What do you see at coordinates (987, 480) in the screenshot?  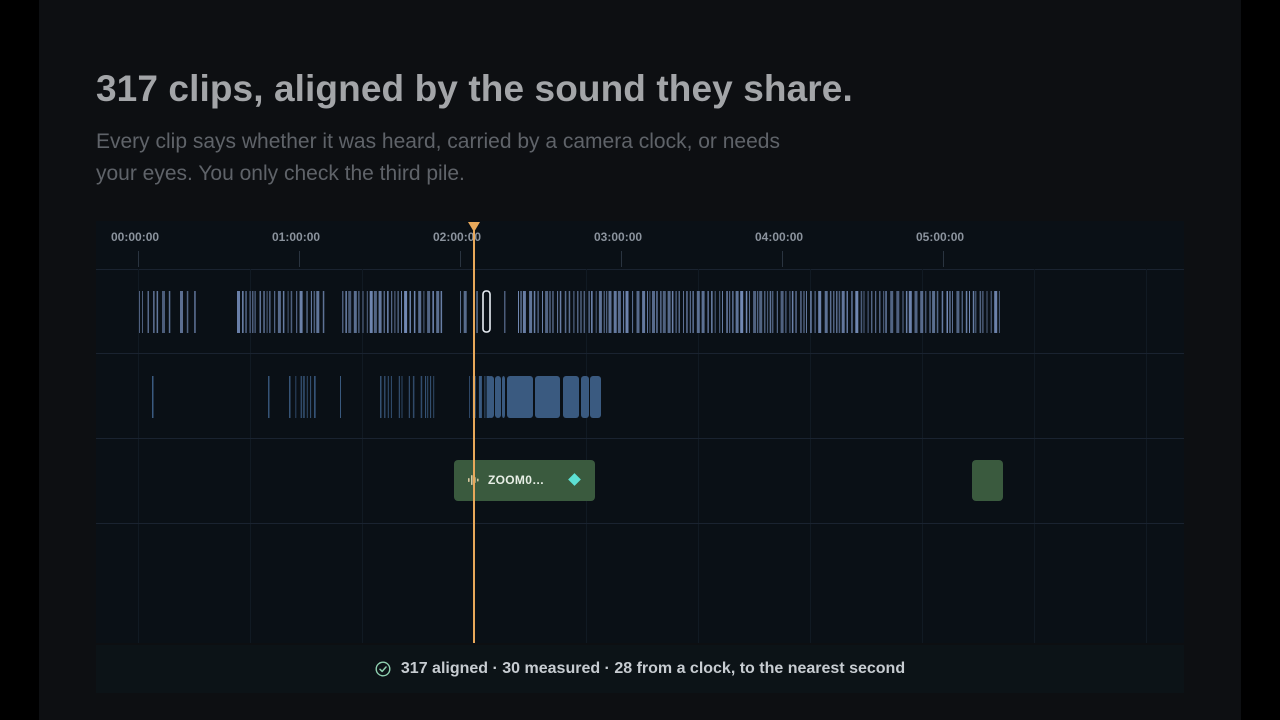 I see `clip-card-small` at bounding box center [987, 480].